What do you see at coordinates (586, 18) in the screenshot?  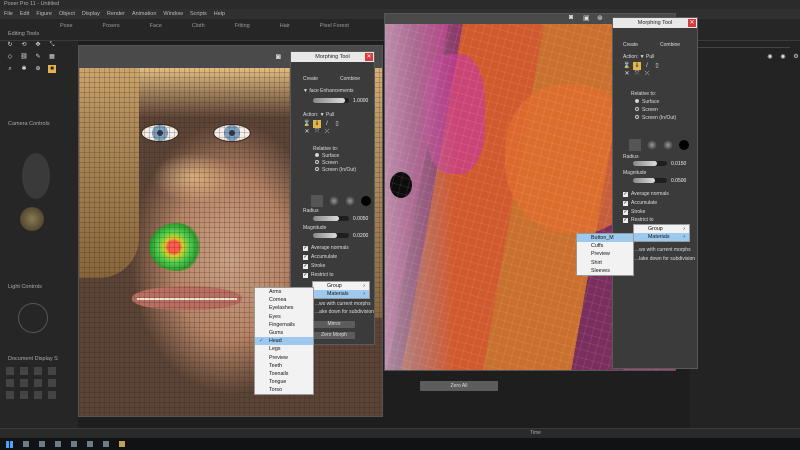 I see `viewport-option-icon: ▣` at bounding box center [586, 18].